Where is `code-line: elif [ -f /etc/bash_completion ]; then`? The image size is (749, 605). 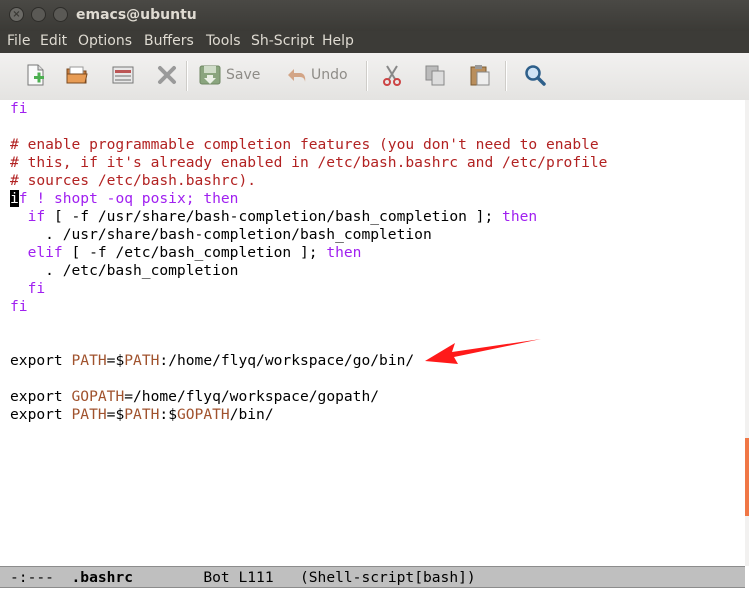
code-line: elif [ -f /etc/bash_completion ]; then is located at coordinates (194, 252).